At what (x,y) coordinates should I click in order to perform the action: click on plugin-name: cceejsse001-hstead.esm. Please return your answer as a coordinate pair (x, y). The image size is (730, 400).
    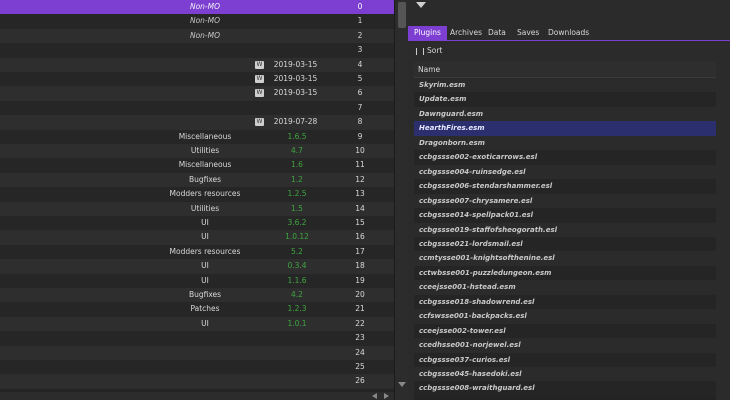
    Looking at the image, I should click on (467, 287).